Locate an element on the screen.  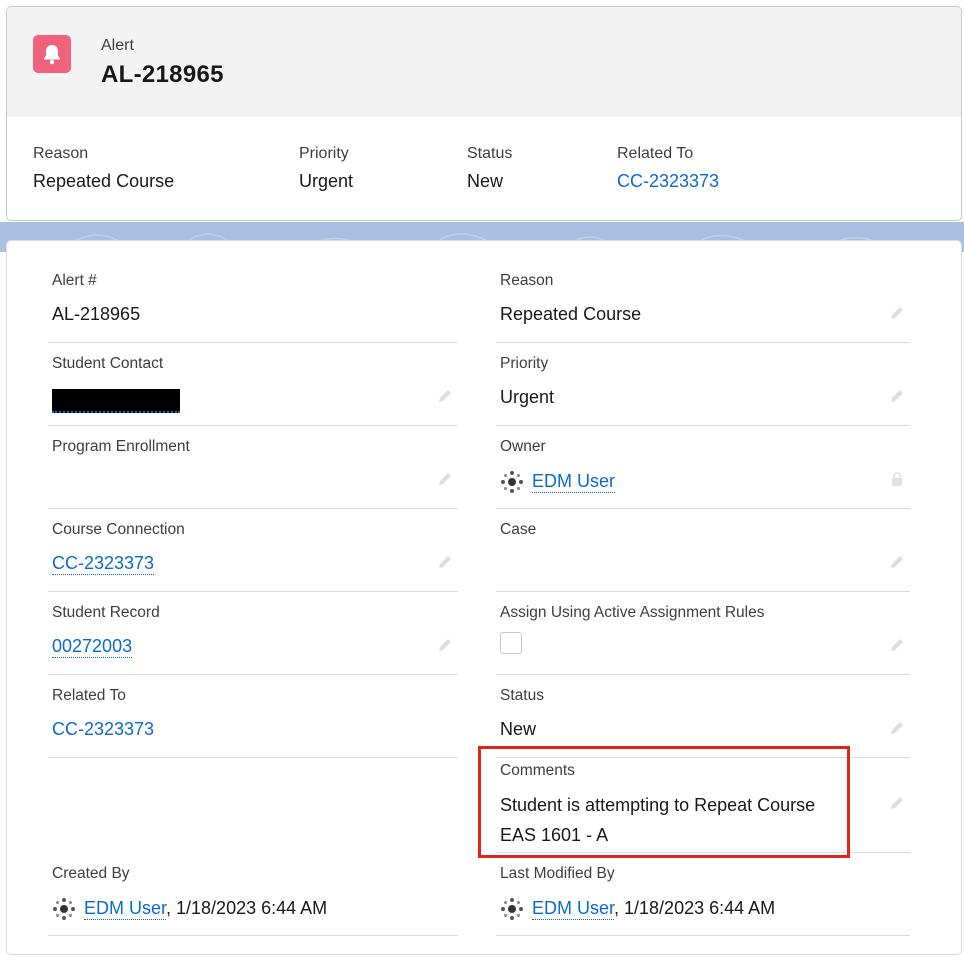
field-value: AL-218965 is located at coordinates (96, 314).